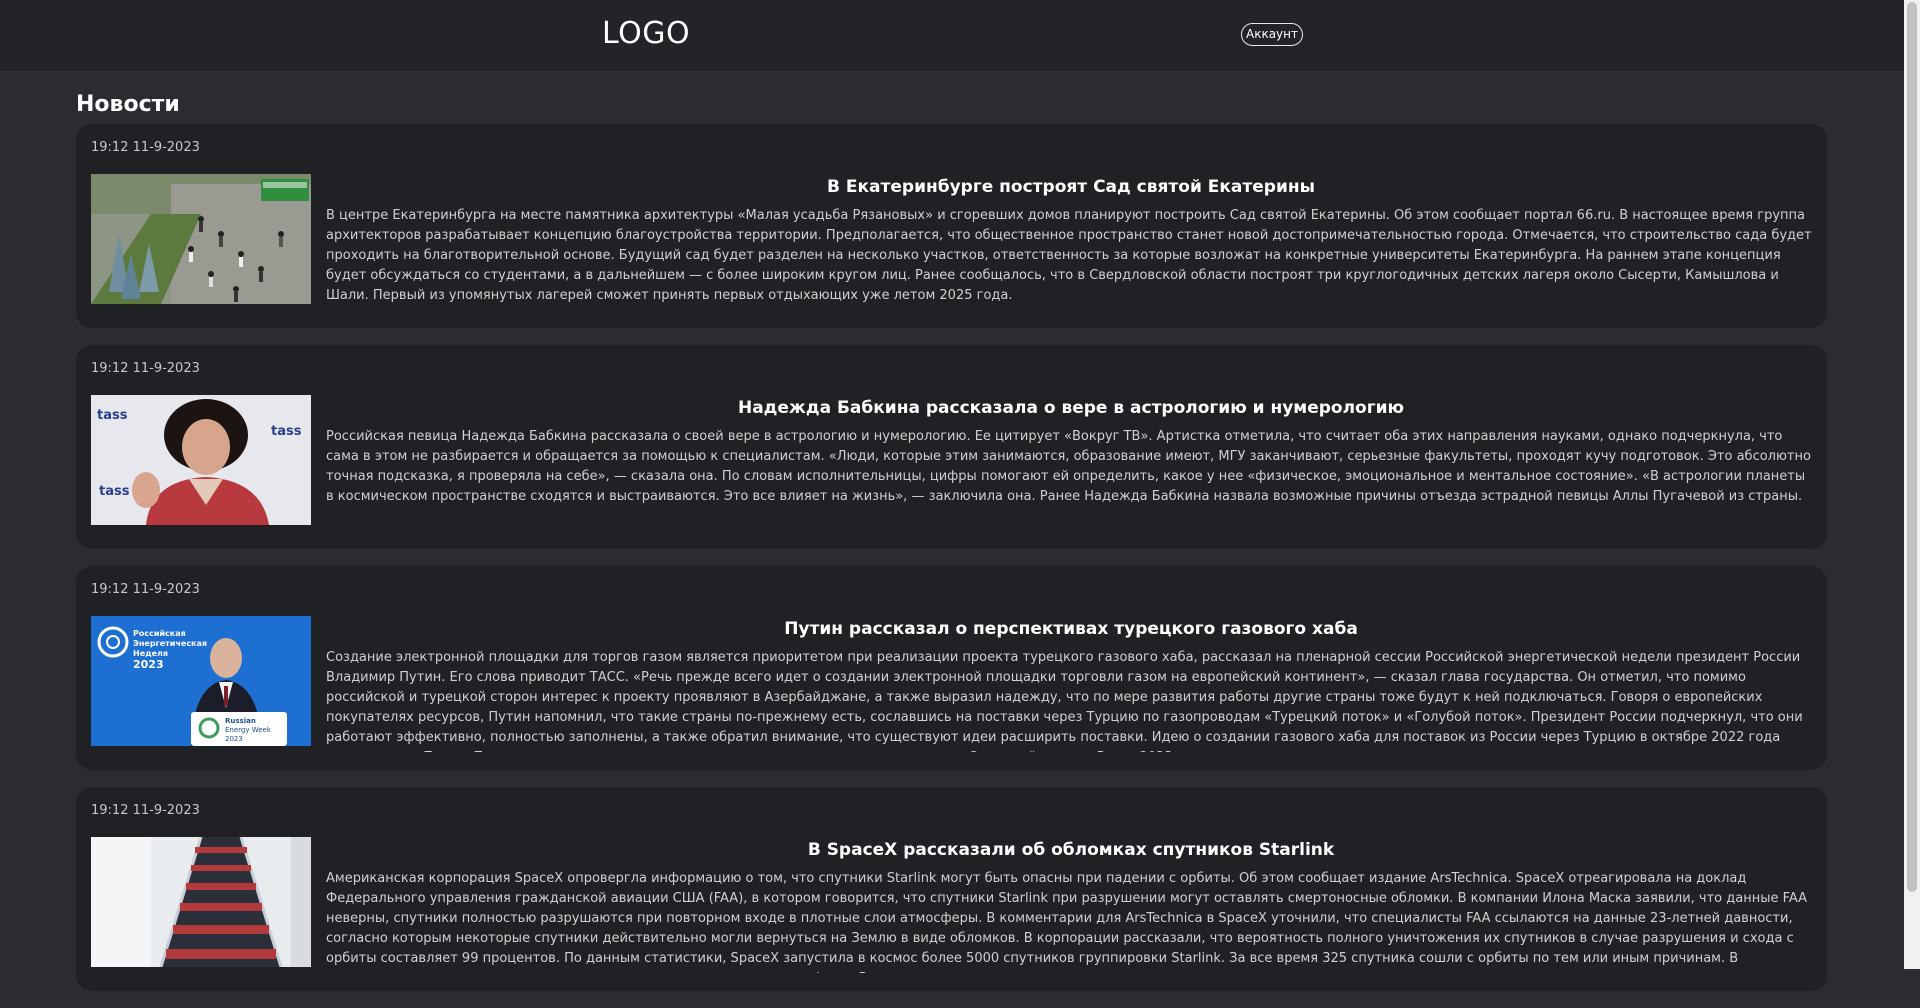 This screenshot has width=1920, height=1008. What do you see at coordinates (1912, 447) in the screenshot?
I see `scrollbar-thumb` at bounding box center [1912, 447].